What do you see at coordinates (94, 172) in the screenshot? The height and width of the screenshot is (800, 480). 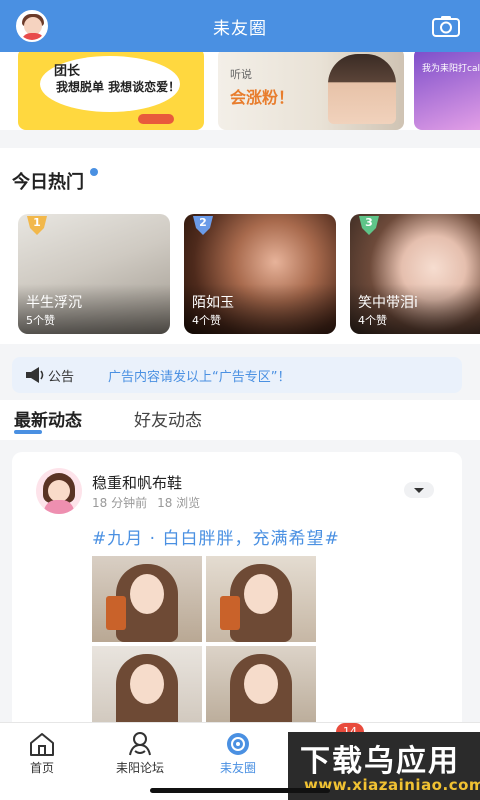 I see `title-decoration` at bounding box center [94, 172].